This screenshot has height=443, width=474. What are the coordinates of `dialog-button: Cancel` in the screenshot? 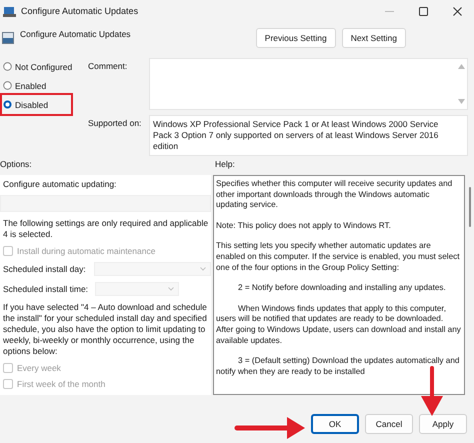 It's located at (389, 424).